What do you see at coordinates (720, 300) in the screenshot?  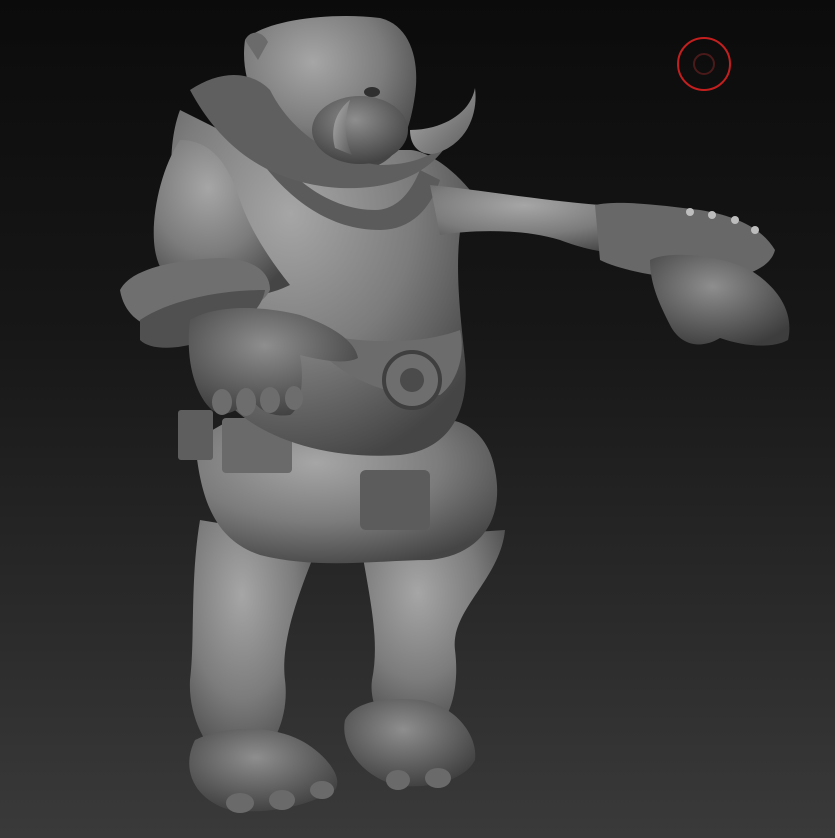 I see `extended-hand` at bounding box center [720, 300].